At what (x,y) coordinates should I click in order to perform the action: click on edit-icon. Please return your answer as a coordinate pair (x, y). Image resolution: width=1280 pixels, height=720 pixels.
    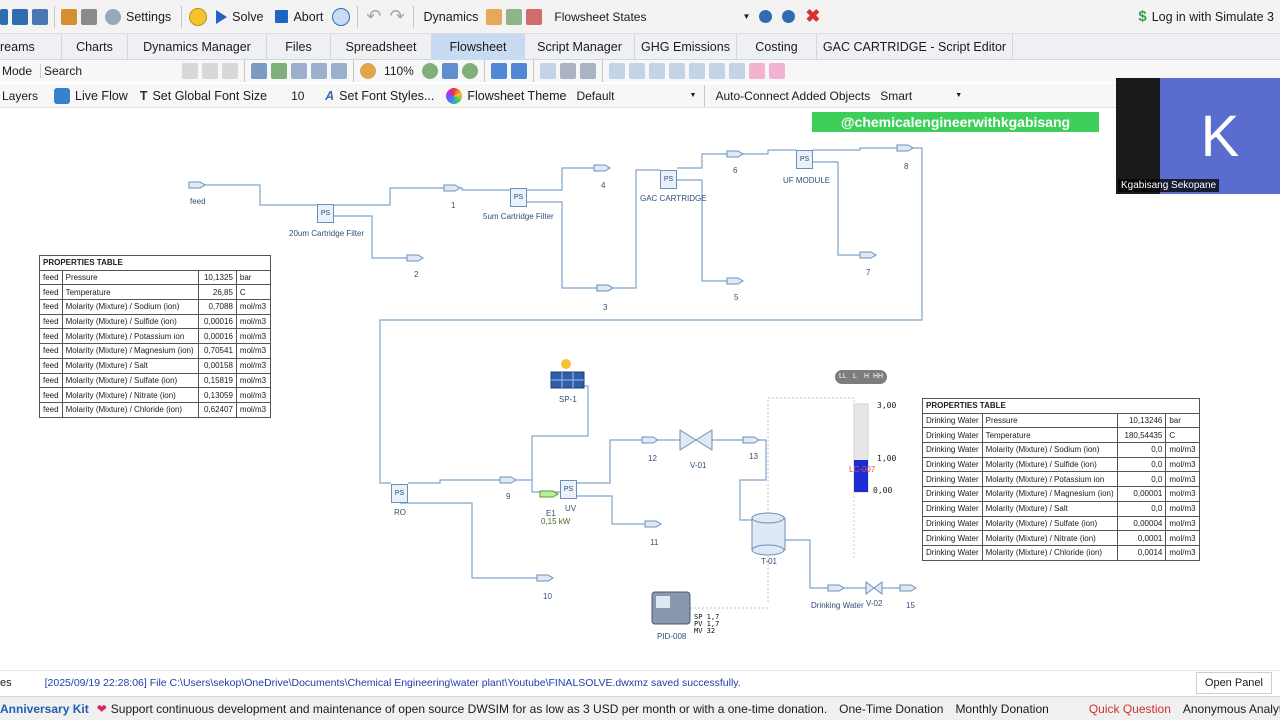
    Looking at the image, I should click on (69, 16).